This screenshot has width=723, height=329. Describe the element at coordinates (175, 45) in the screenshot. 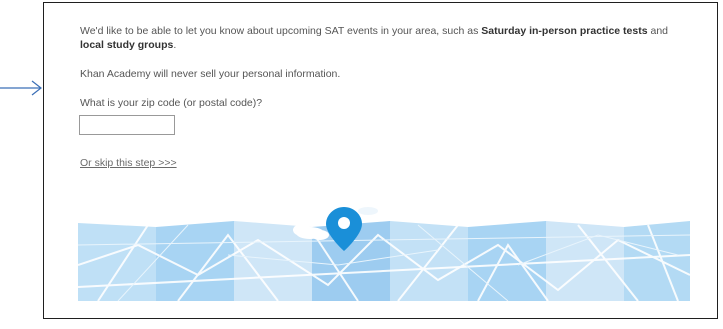

I see `intro-text-end: .` at that location.